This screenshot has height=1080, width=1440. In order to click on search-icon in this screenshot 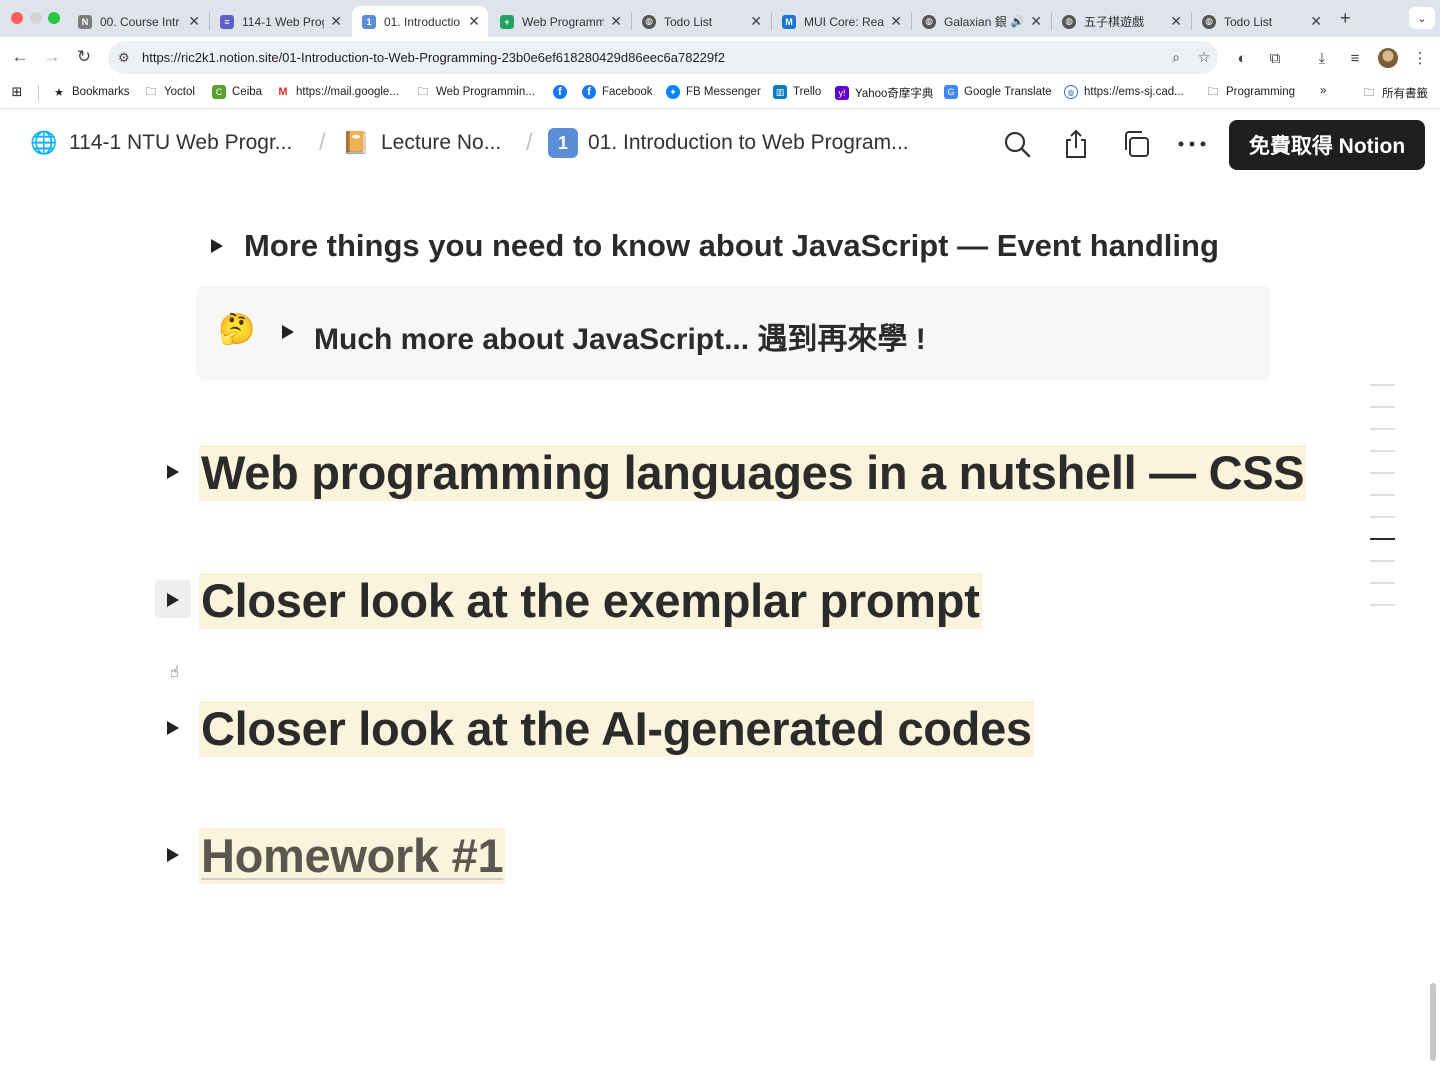, I will do `click(1017, 144)`.